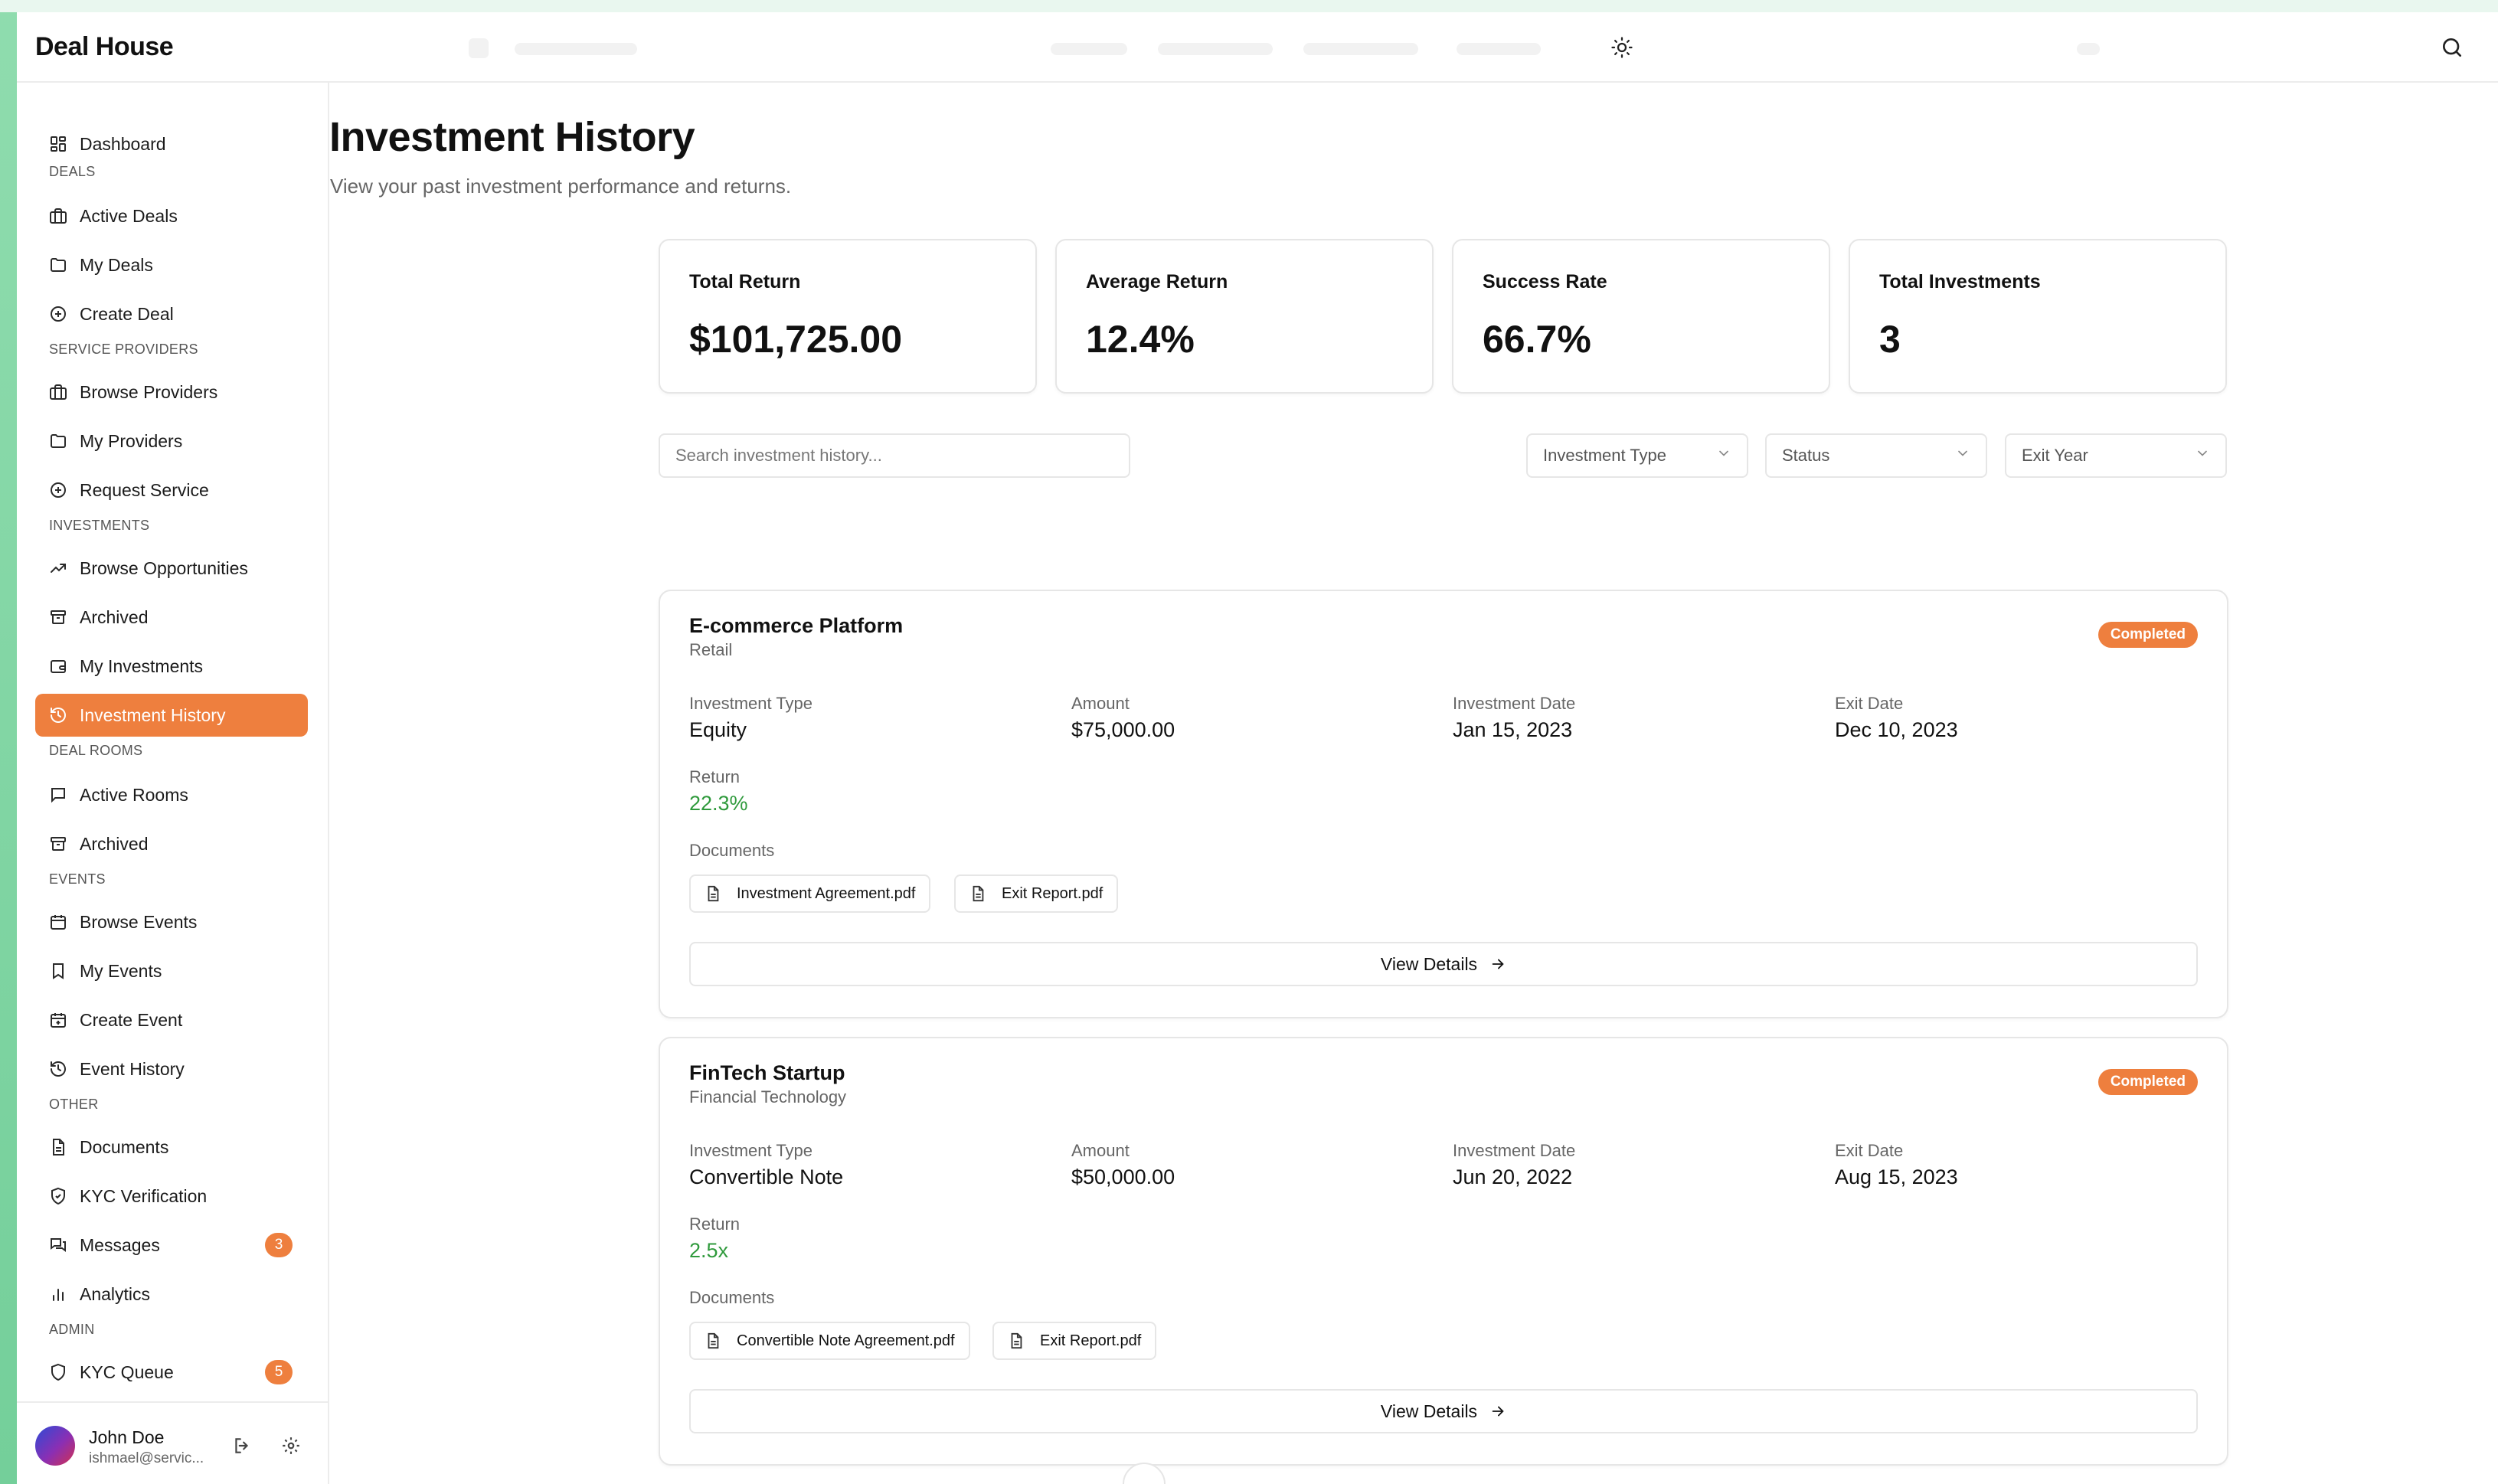  I want to click on sidebar-item-dashboard: Dashboard, so click(171, 144).